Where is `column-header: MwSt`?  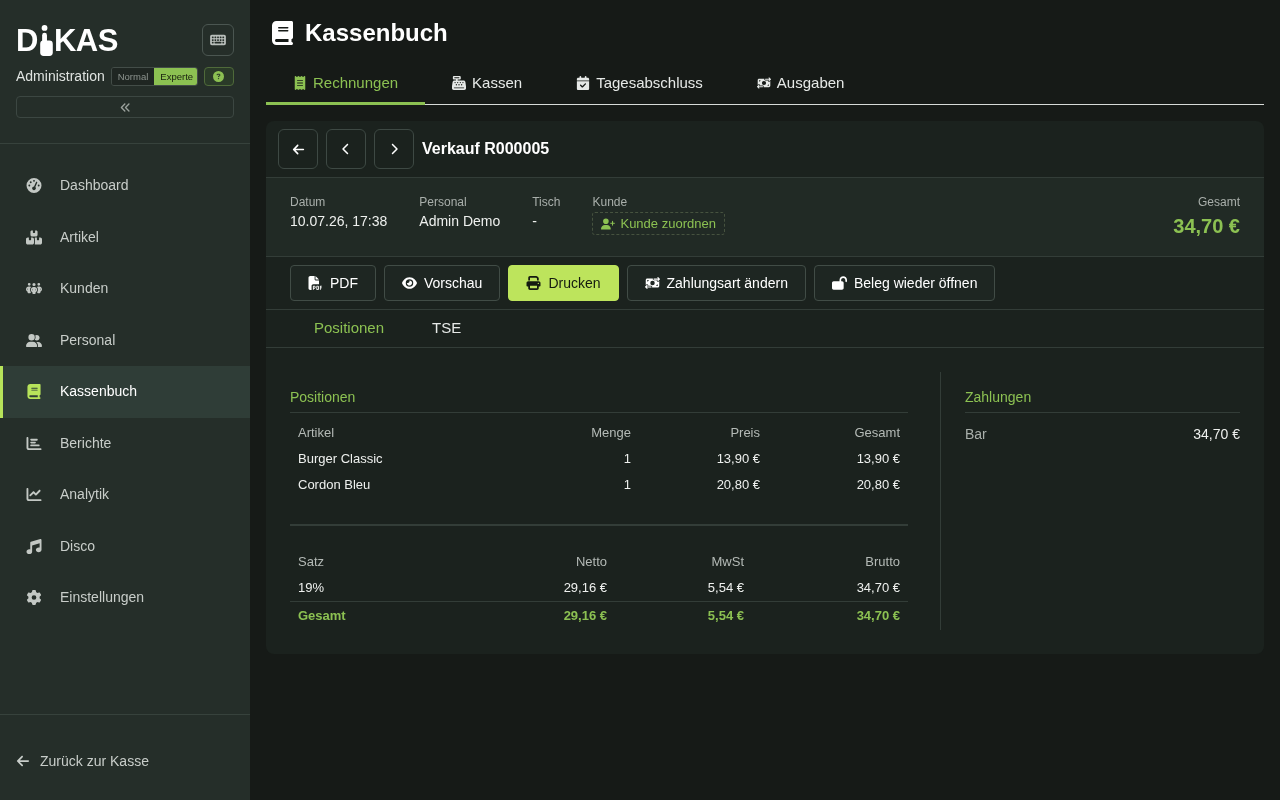
column-header: MwSt is located at coordinates (727, 562).